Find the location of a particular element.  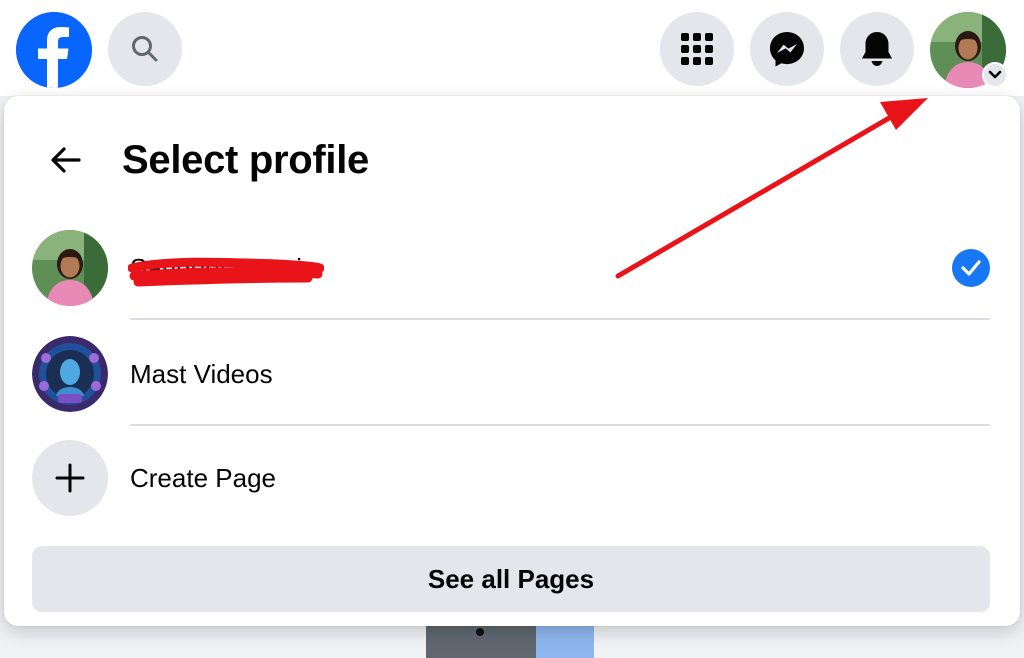

arrow-left-icon is located at coordinates (66, 160).